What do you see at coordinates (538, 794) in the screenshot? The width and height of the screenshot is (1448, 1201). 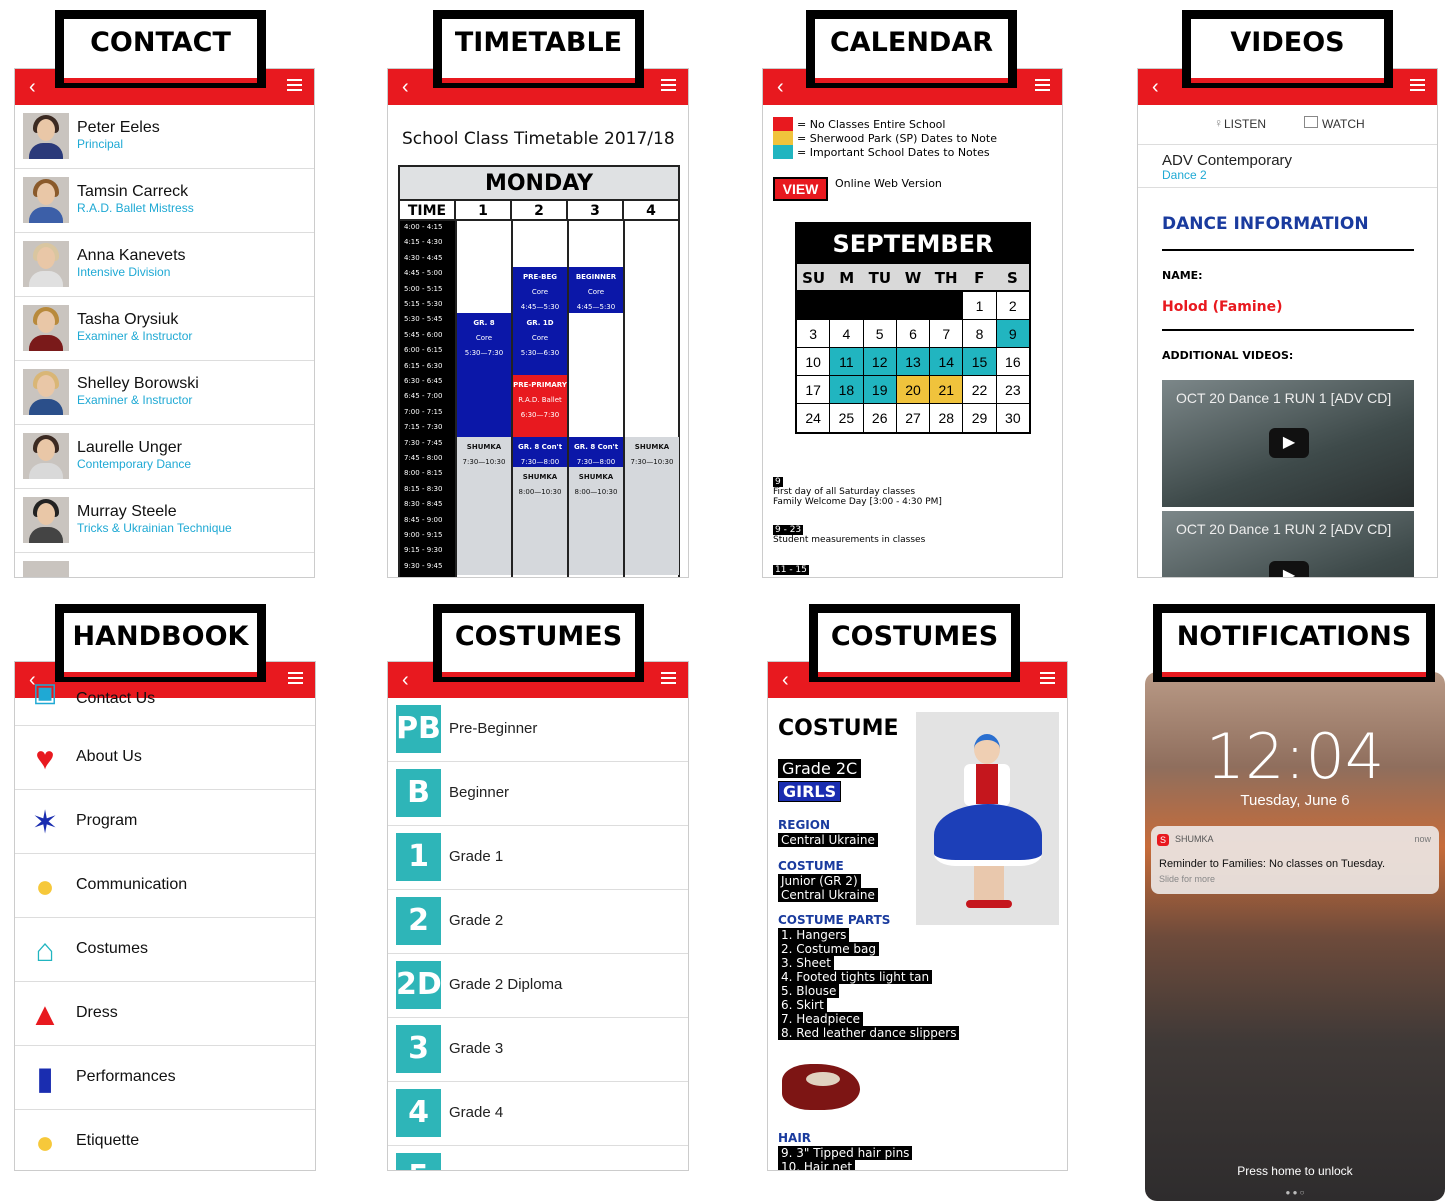 I see `grade-row: B Beginner` at bounding box center [538, 794].